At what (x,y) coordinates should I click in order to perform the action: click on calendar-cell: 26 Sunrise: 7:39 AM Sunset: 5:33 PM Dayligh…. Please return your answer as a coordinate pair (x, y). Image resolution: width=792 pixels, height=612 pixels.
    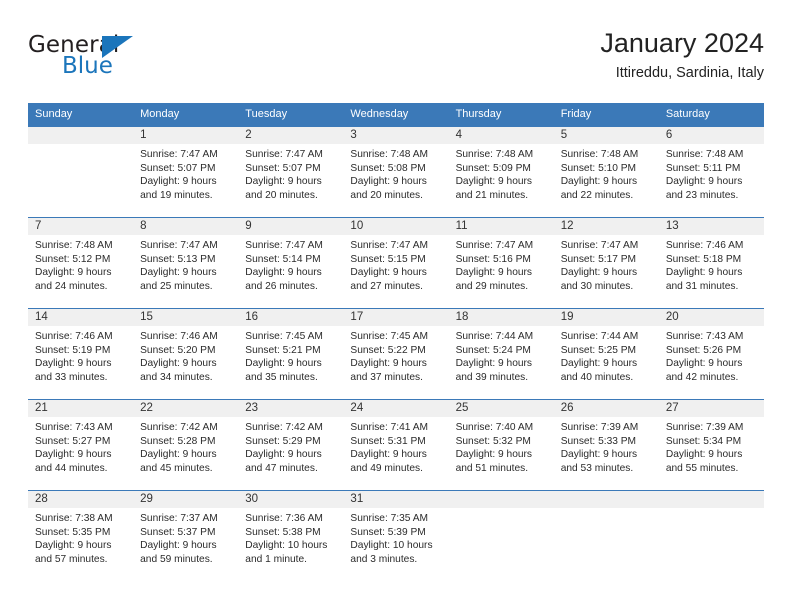
    Looking at the image, I should click on (606, 445).